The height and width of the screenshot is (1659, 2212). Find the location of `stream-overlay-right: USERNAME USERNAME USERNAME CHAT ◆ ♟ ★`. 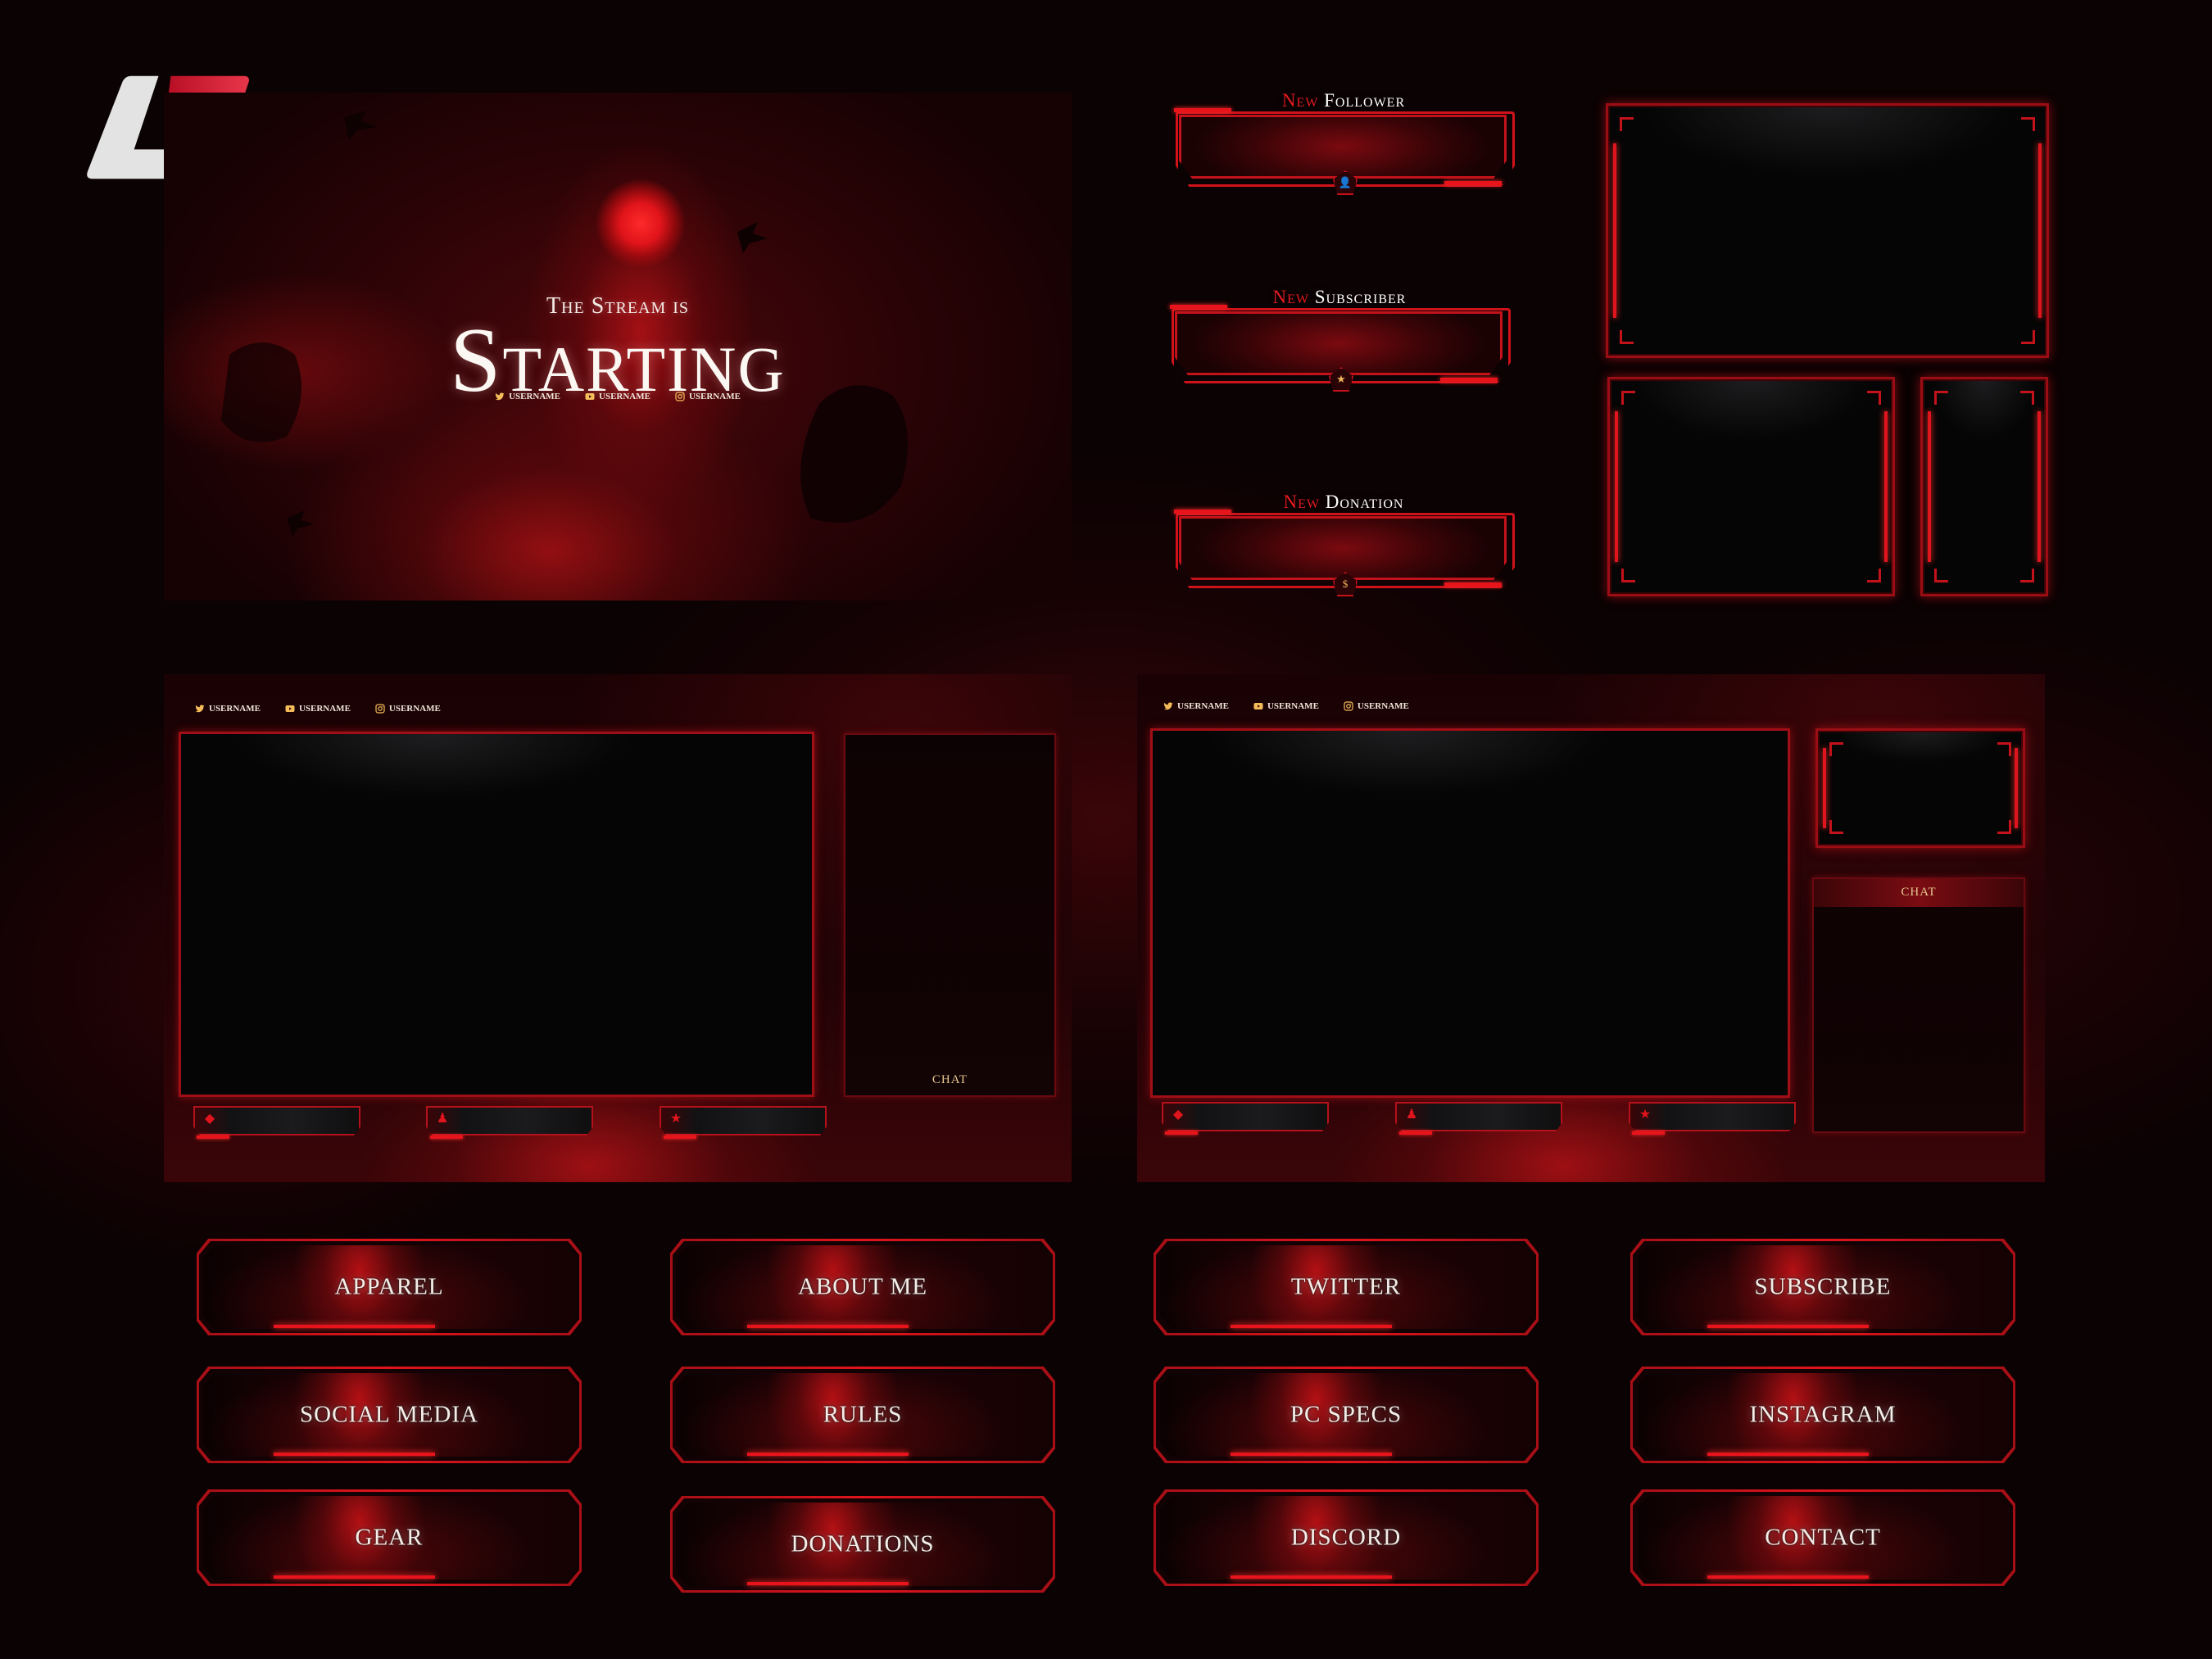

stream-overlay-right: USERNAME USERNAME USERNAME CHAT ◆ ♟ ★ is located at coordinates (1591, 928).